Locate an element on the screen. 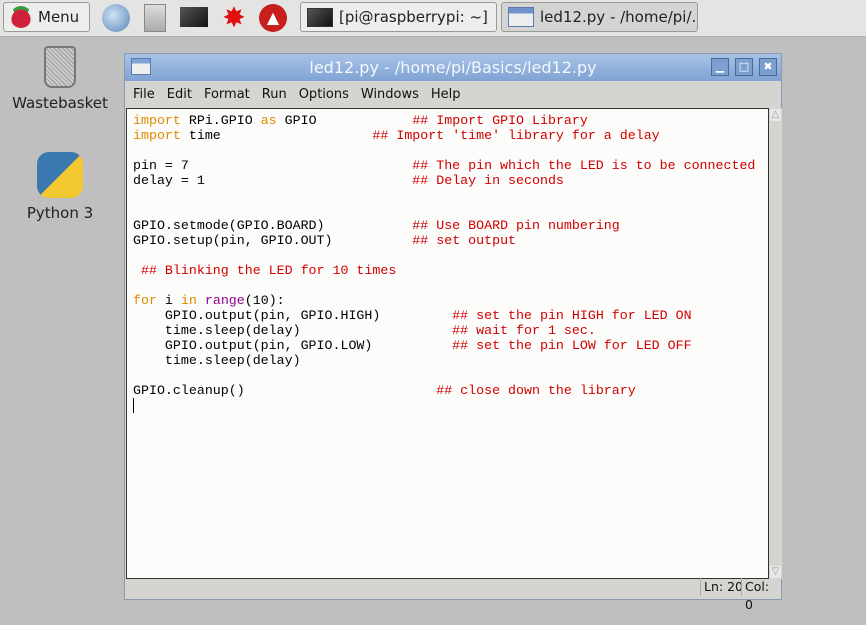 The width and height of the screenshot is (866, 625). vertical-scrollbar: △ ▽ is located at coordinates (775, 343).